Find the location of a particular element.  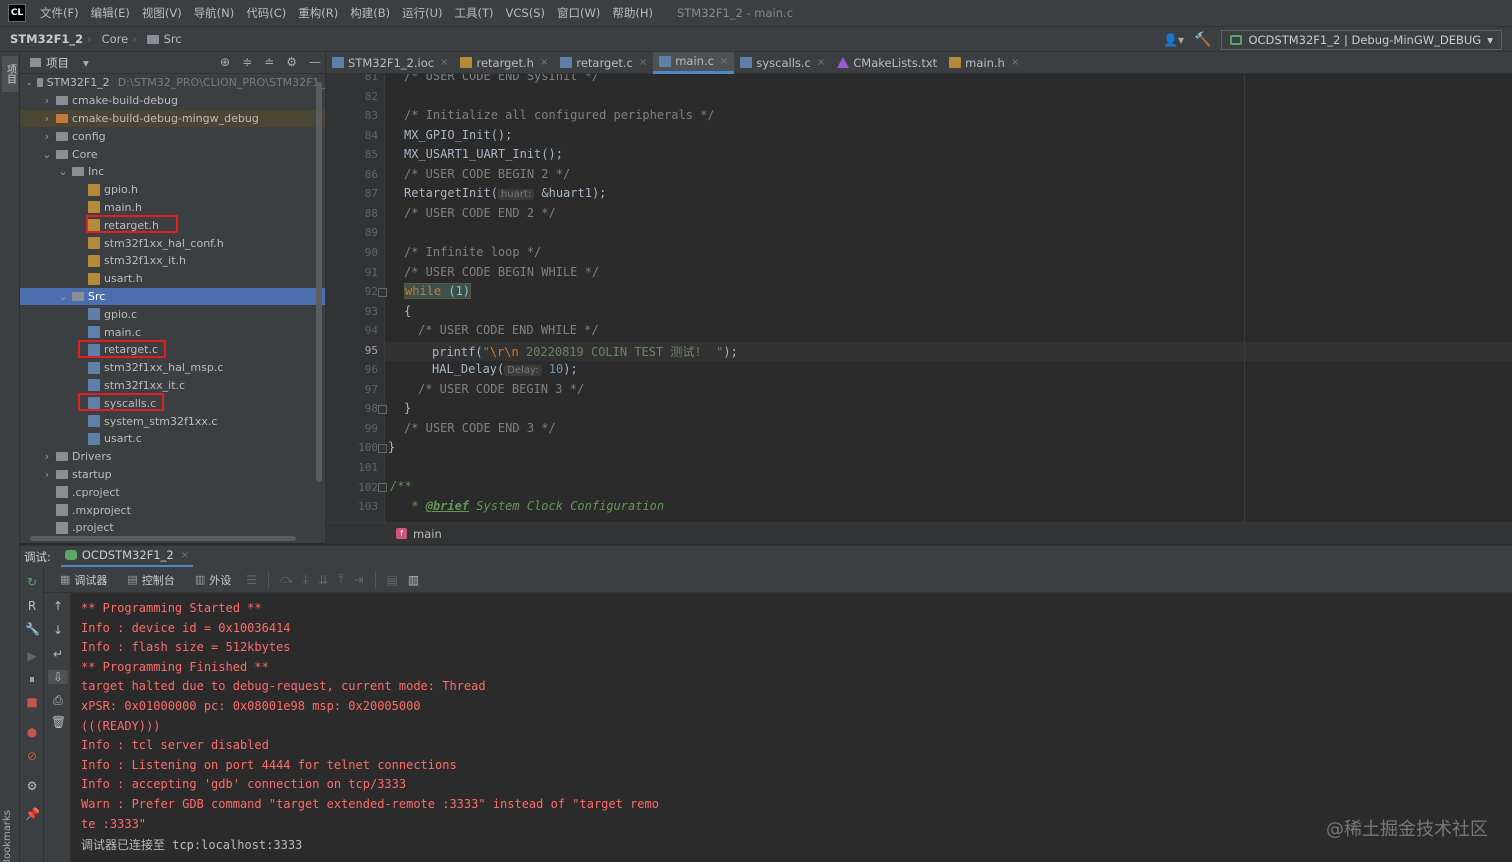

tab-main-c: main.c × is located at coordinates (694, 62).